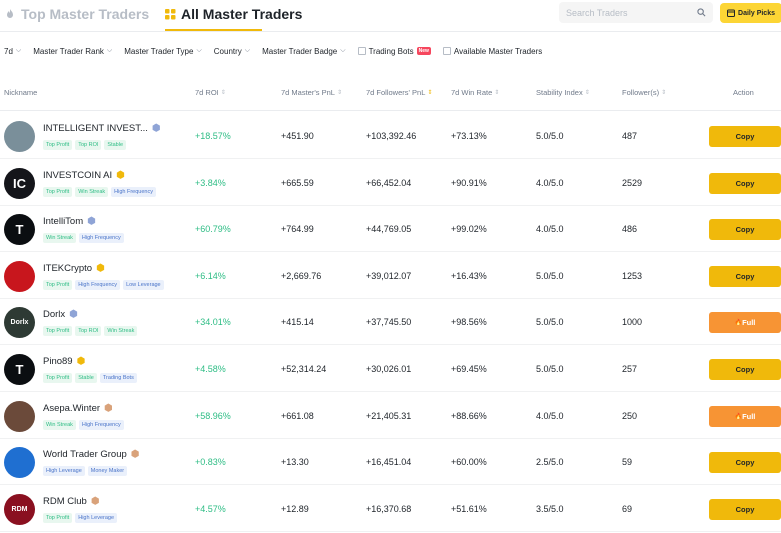  I want to click on trader-tags: Top Profit Win Streak High Frequency, so click(99, 191).